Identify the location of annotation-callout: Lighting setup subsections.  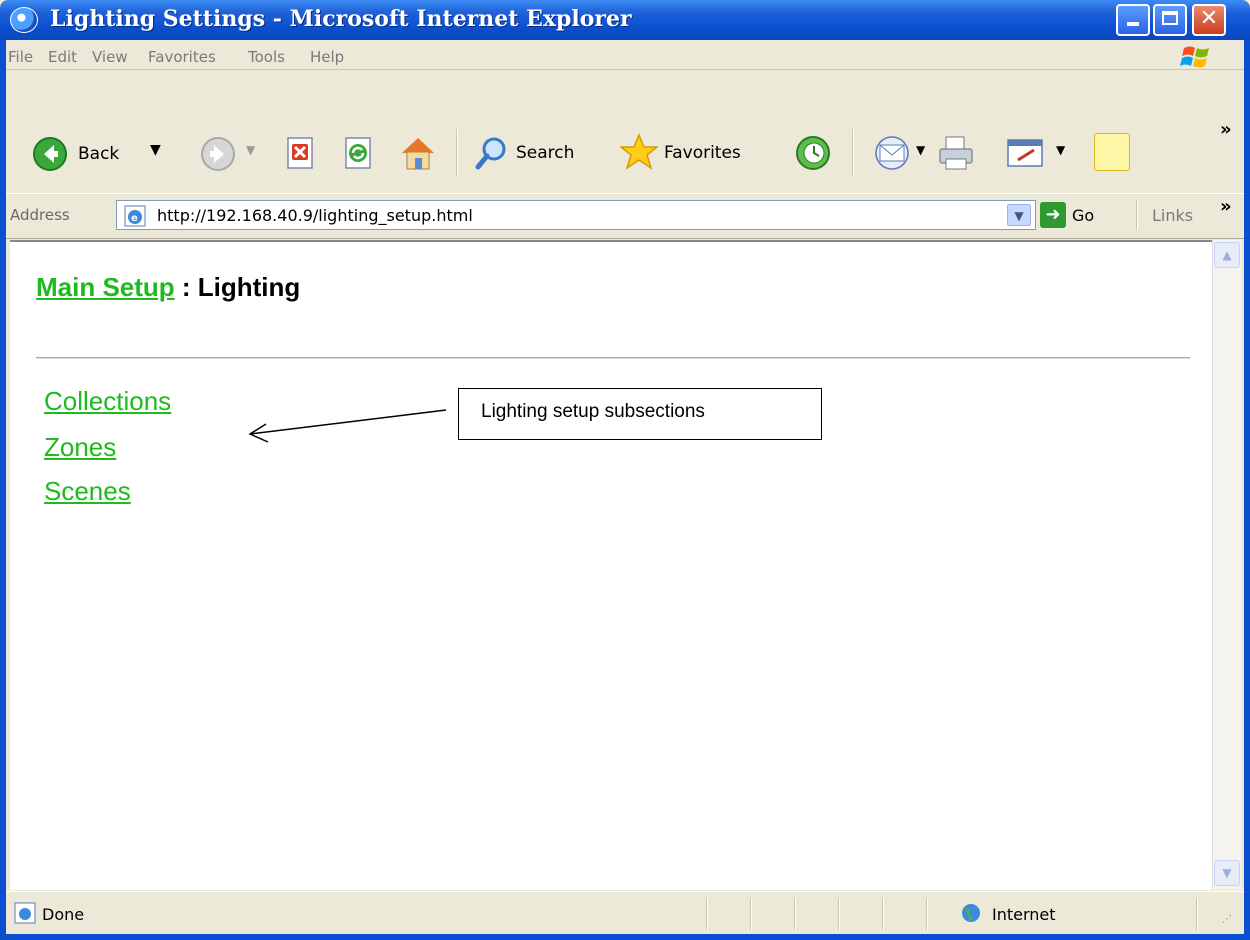
(640, 414).